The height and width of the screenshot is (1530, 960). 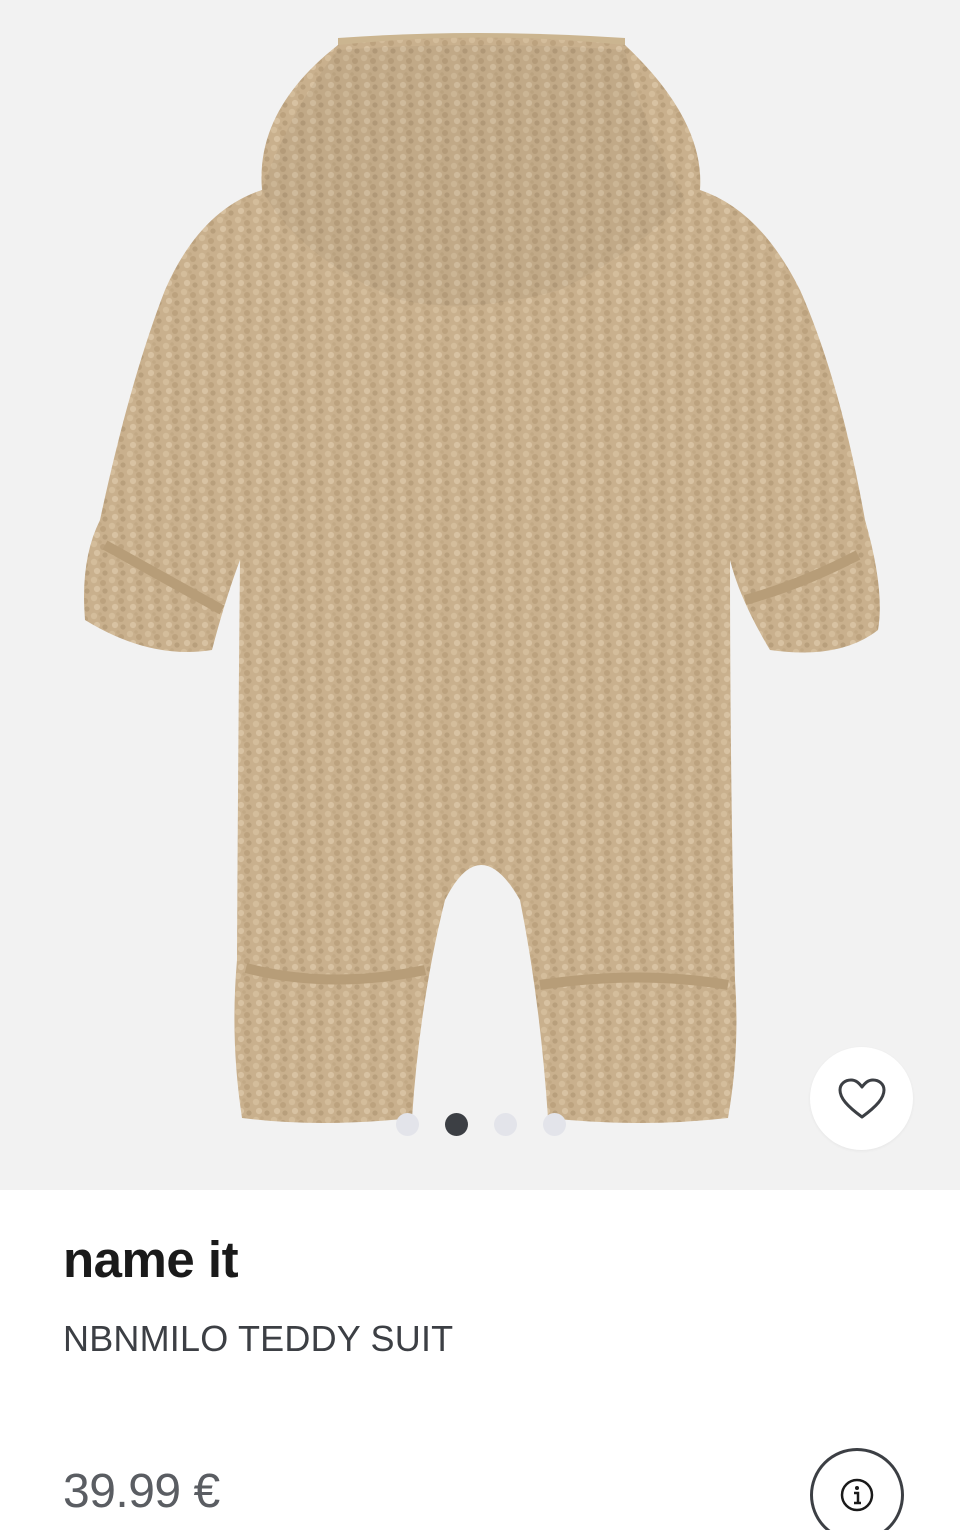 I want to click on price-info-button, so click(x=857, y=1489).